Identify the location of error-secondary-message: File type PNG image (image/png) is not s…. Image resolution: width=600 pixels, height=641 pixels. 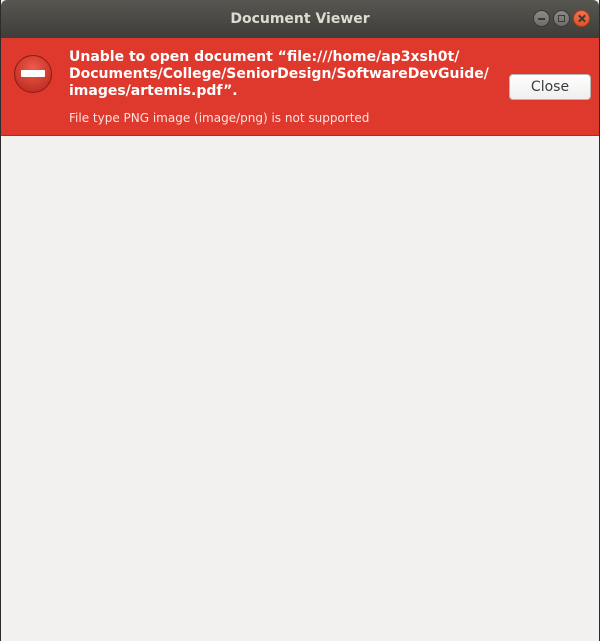
(219, 118).